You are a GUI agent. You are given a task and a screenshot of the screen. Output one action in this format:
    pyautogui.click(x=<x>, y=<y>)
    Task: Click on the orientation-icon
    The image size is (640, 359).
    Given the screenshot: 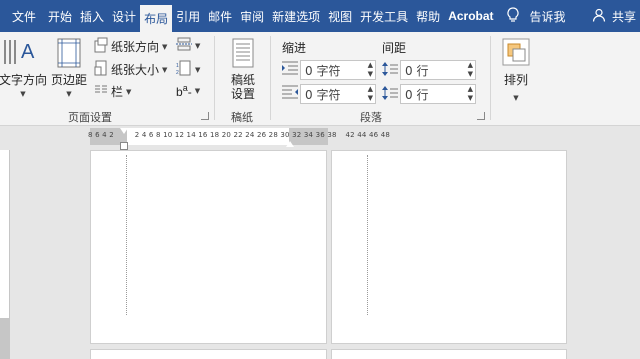 What is the action you would take?
    pyautogui.click(x=101, y=46)
    